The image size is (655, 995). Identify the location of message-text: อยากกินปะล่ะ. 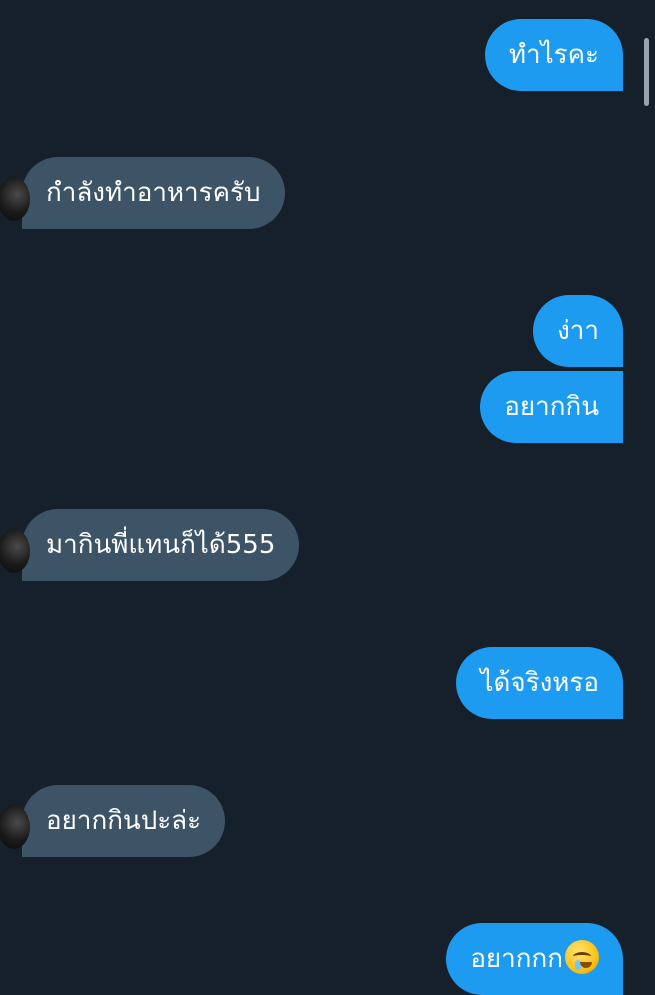
(124, 821).